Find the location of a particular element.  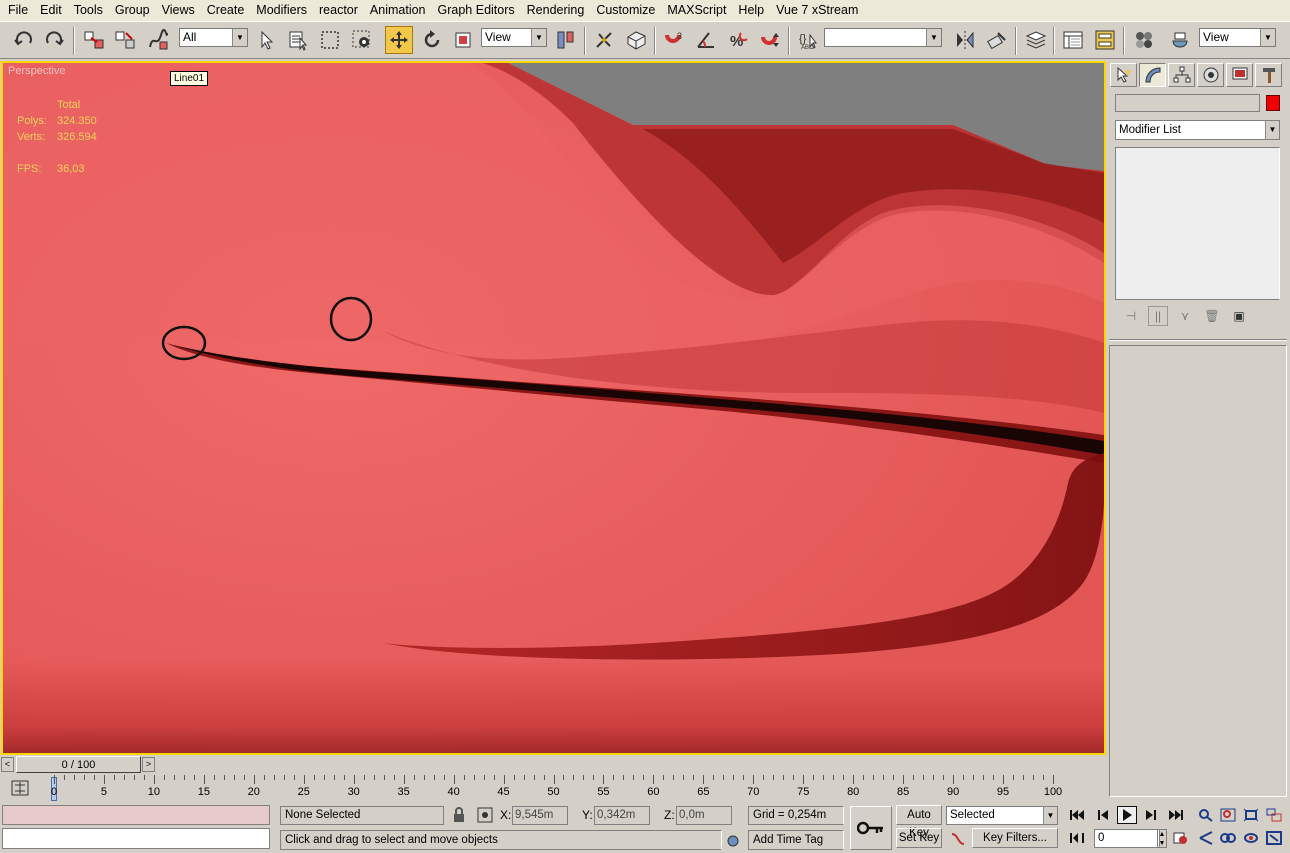

select-manipulate-icon is located at coordinates (604, 40).